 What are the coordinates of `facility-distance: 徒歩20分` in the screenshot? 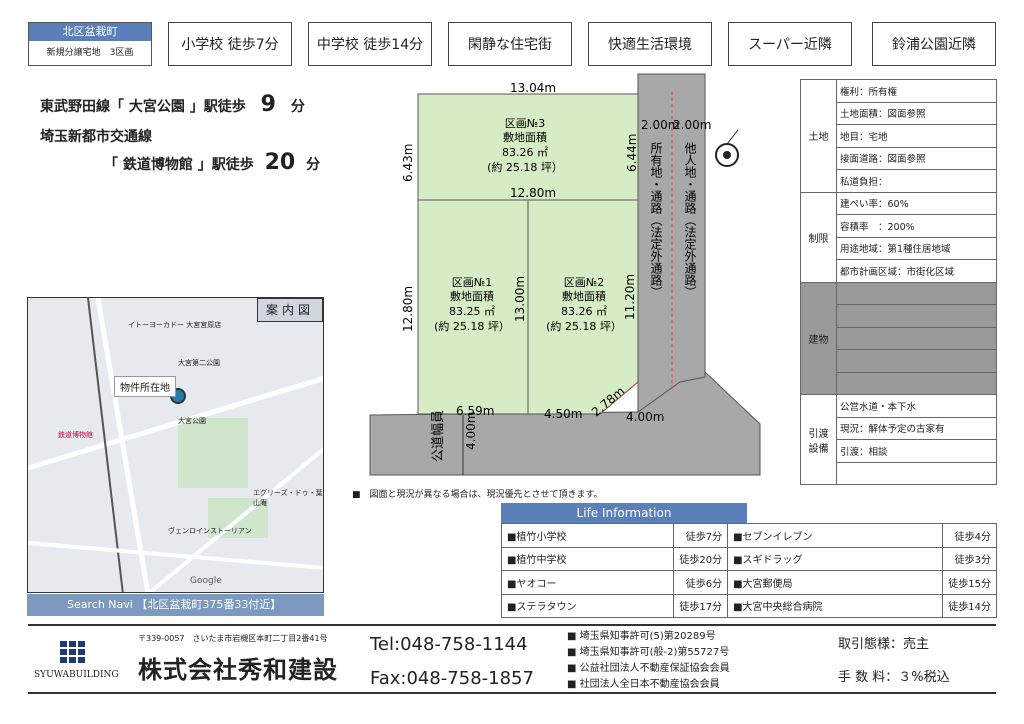 It's located at (701, 558).